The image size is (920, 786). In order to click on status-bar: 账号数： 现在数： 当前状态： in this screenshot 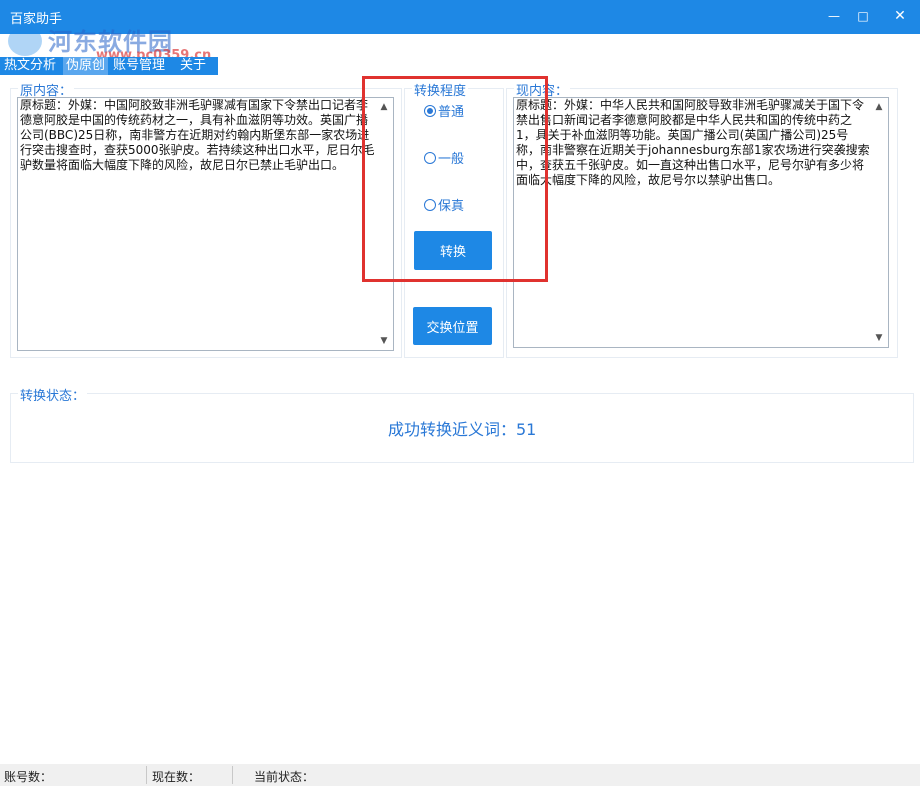, I will do `click(460, 775)`.